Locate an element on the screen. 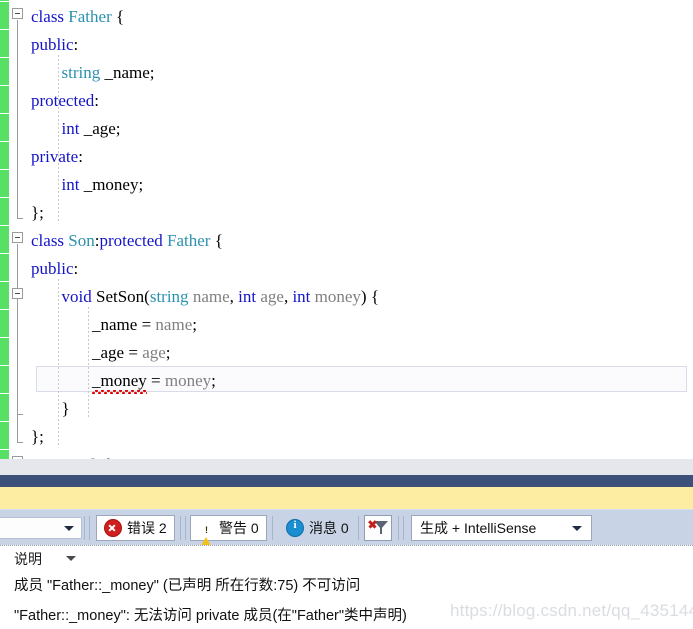 This screenshot has width=693, height=629. column-header-description: 说明 is located at coordinates (28, 559).